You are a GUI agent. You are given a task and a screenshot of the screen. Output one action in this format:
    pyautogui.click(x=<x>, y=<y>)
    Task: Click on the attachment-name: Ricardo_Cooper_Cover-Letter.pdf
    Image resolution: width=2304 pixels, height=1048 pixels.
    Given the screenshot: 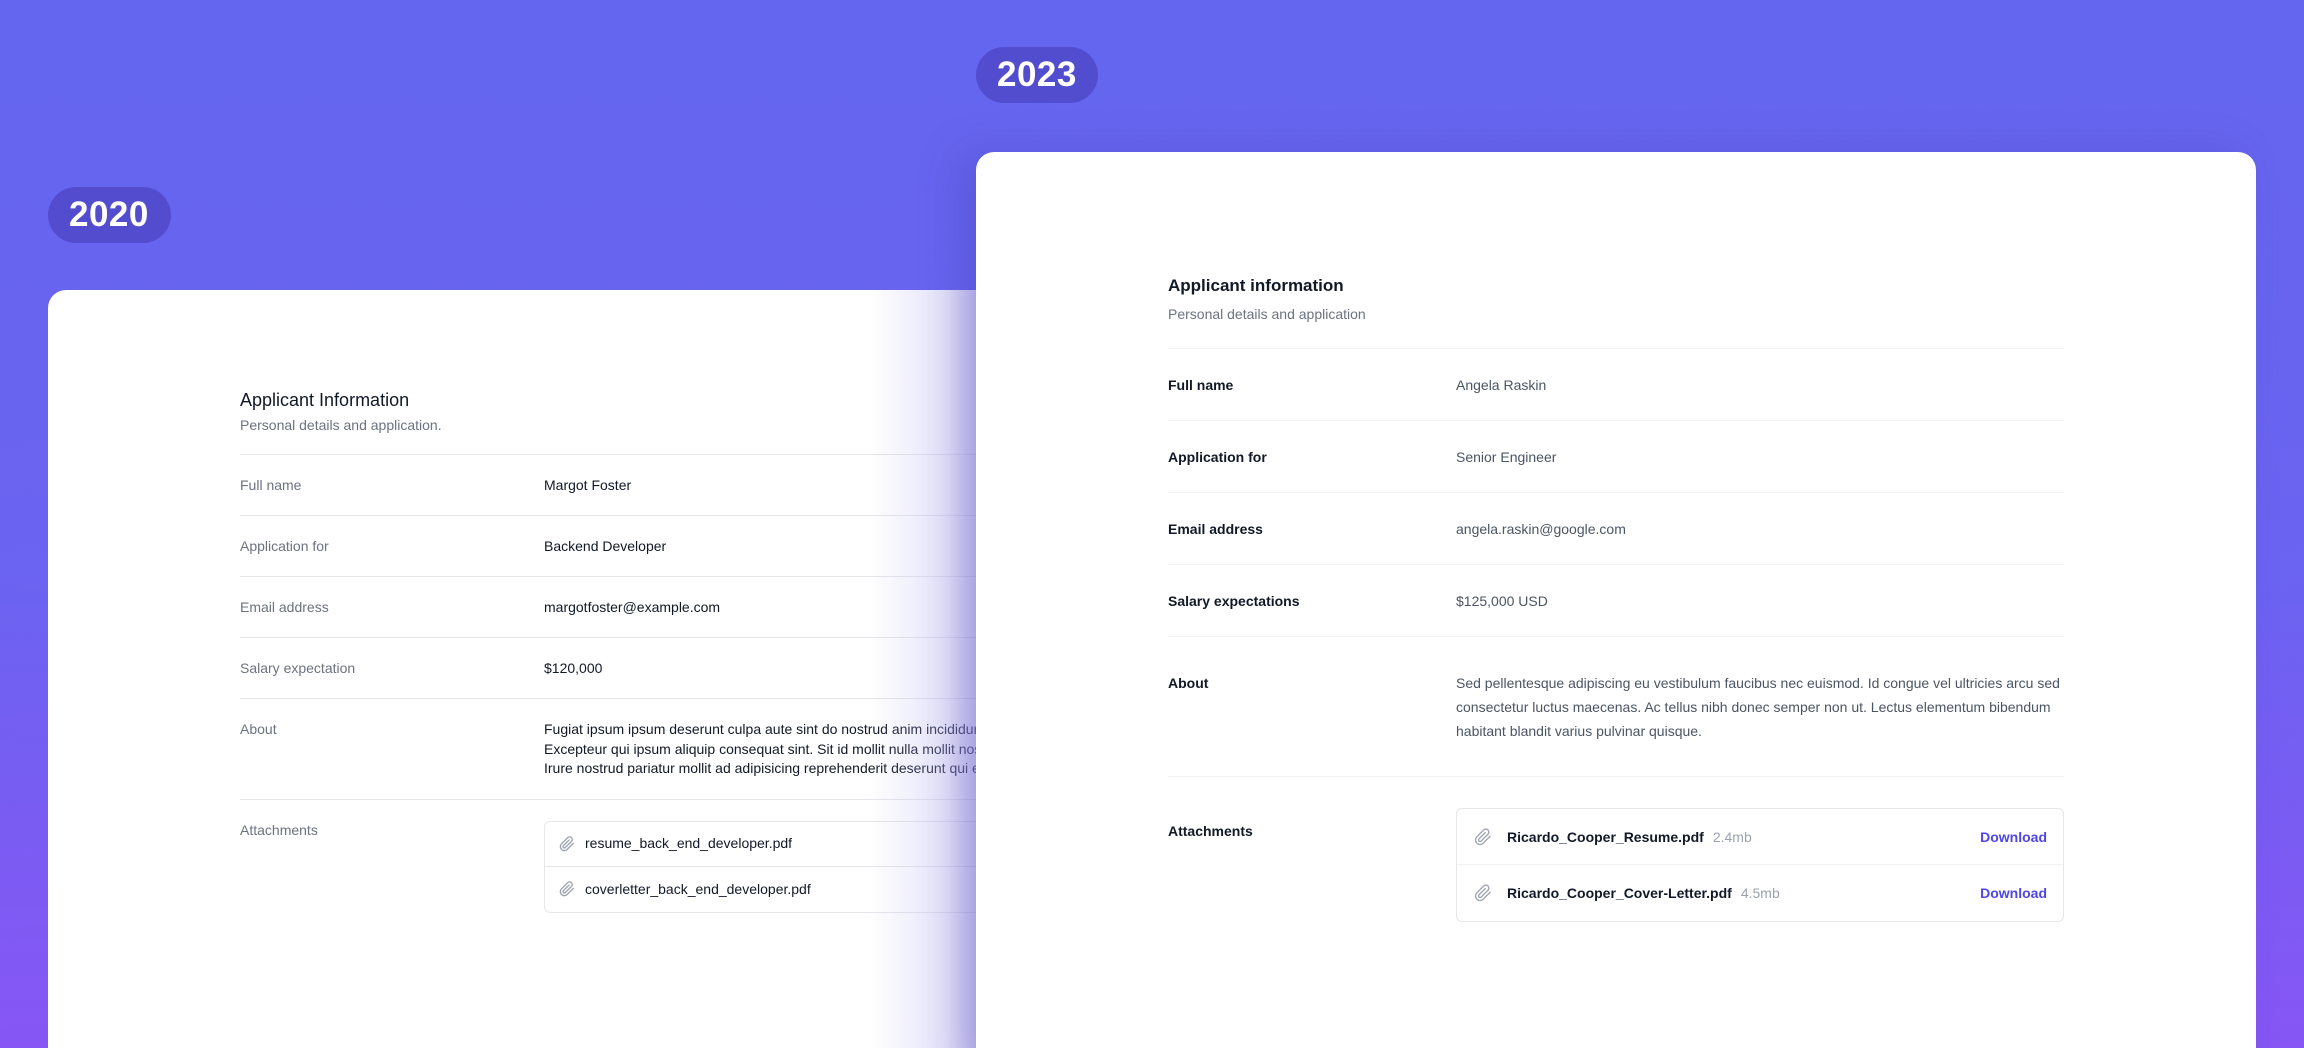 What is the action you would take?
    pyautogui.click(x=1619, y=893)
    